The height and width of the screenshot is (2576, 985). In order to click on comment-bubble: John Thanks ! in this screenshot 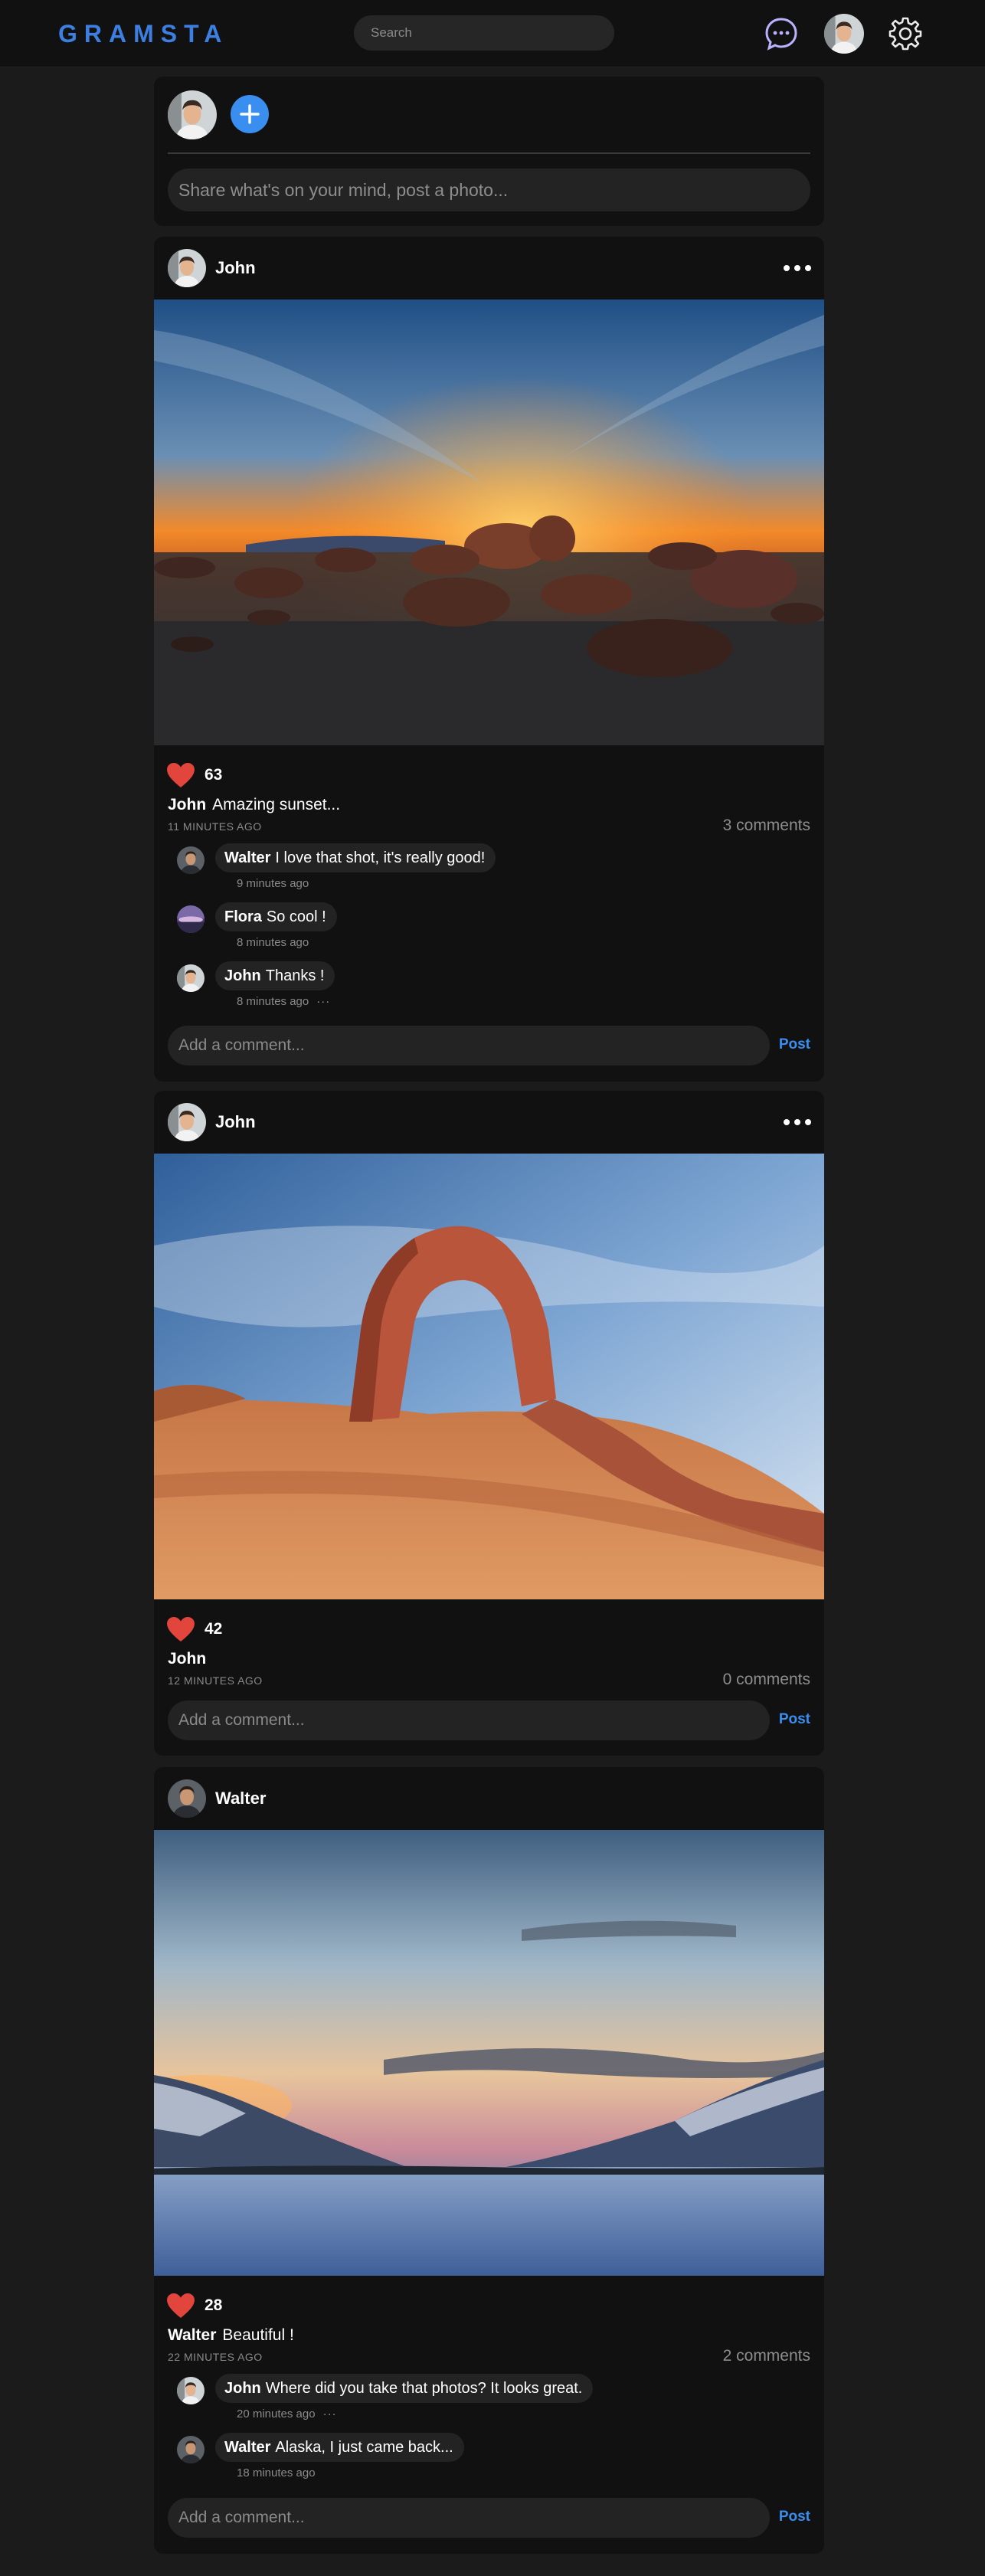, I will do `click(275, 975)`.